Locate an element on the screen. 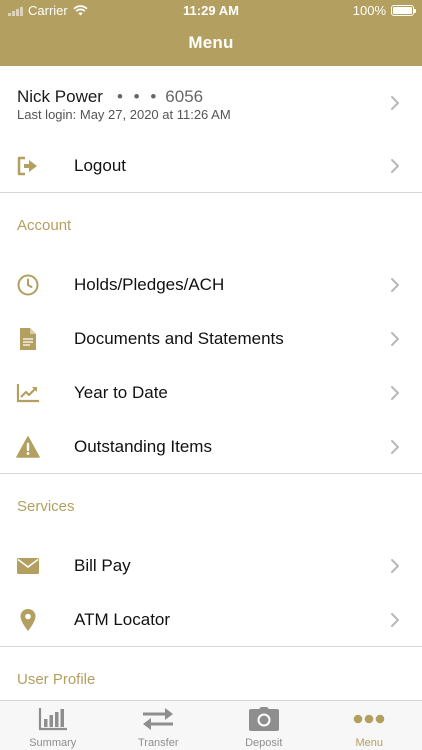  masked-account-dots: • • • is located at coordinates (138, 96).